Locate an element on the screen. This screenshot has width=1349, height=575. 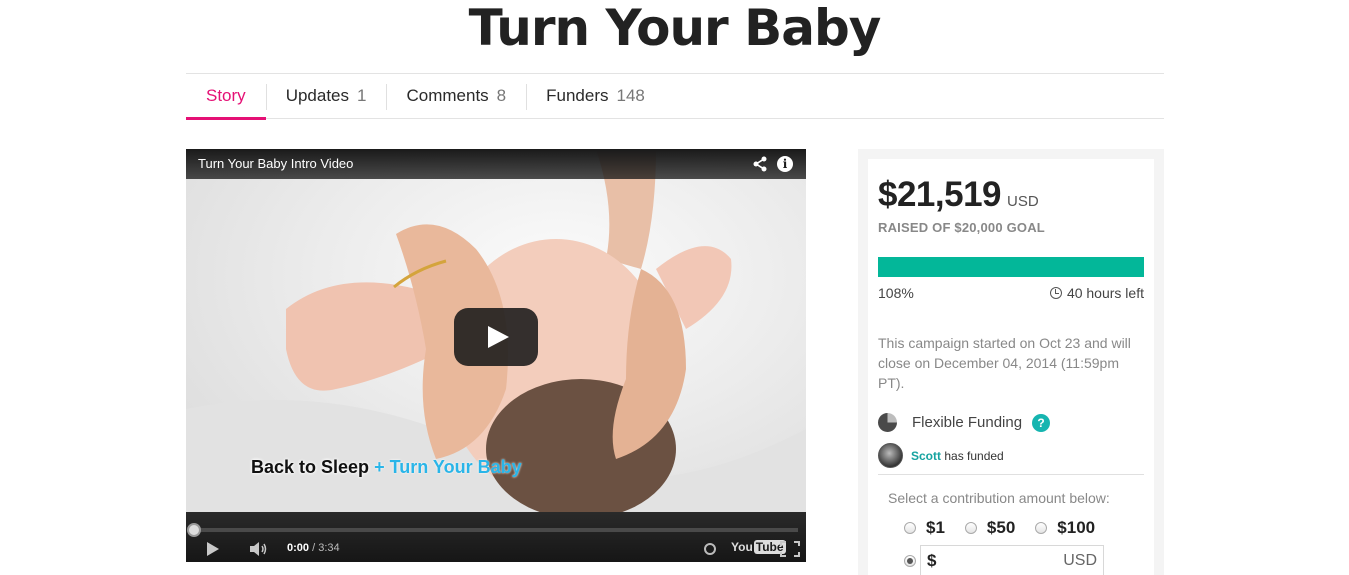
info-icon: i is located at coordinates (785, 164).